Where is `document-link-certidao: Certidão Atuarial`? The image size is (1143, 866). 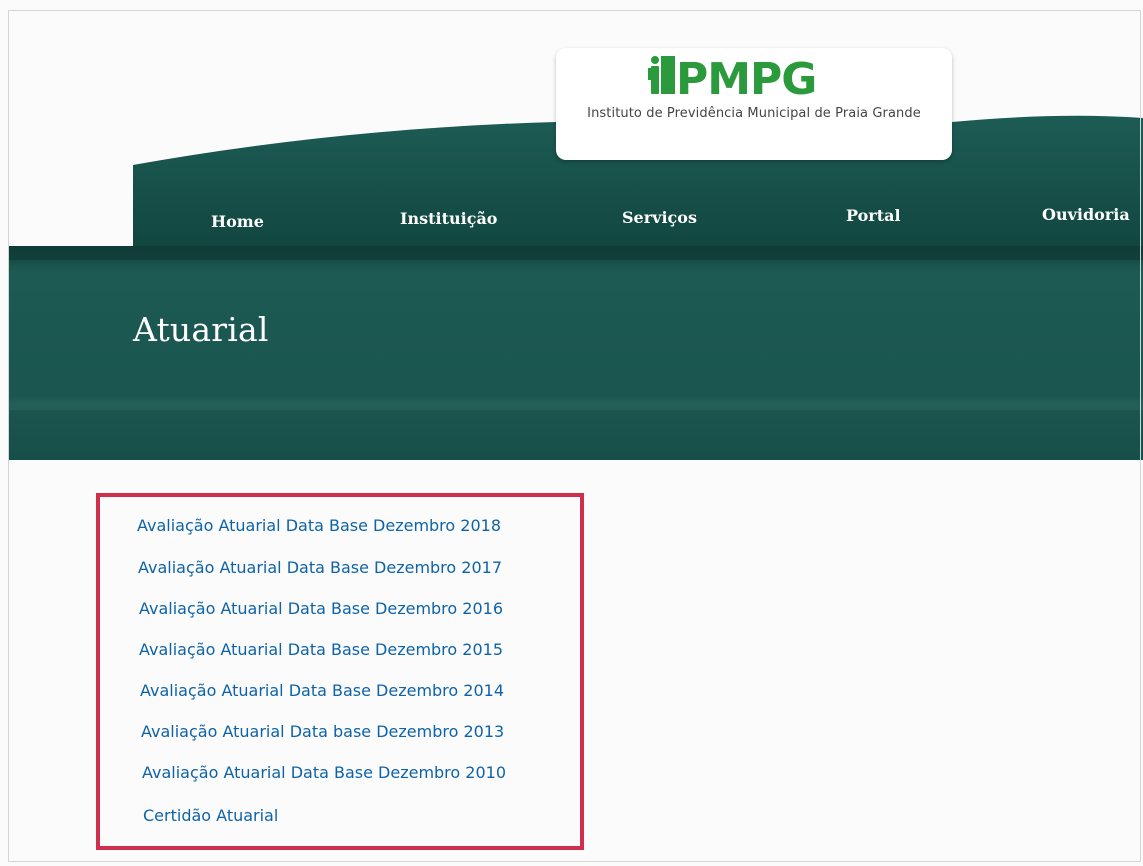
document-link-certidao: Certidão Atuarial is located at coordinates (210, 815).